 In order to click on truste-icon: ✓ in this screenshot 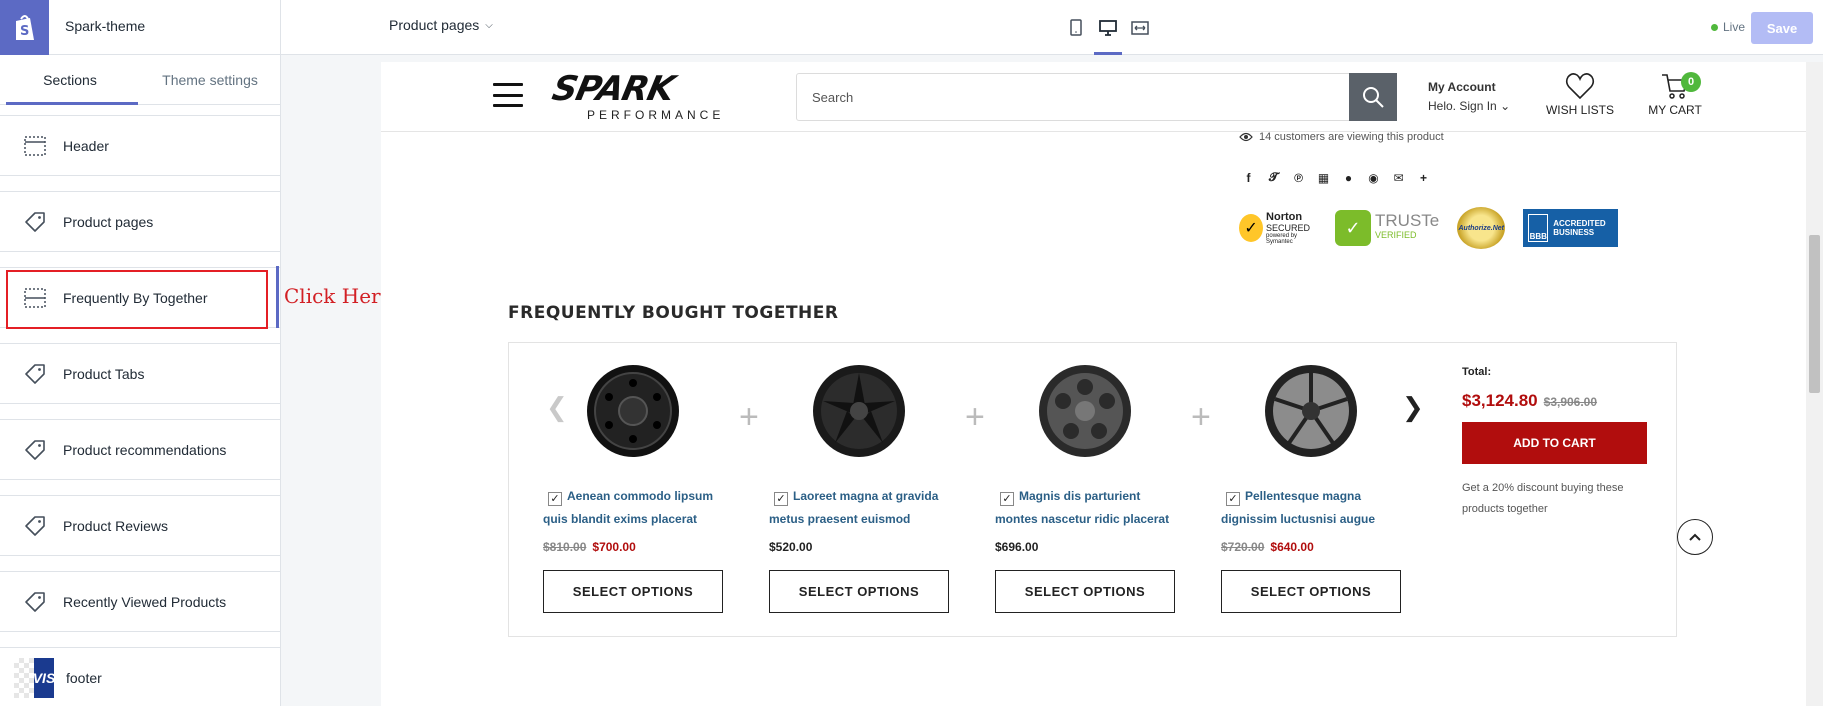, I will do `click(1353, 228)`.